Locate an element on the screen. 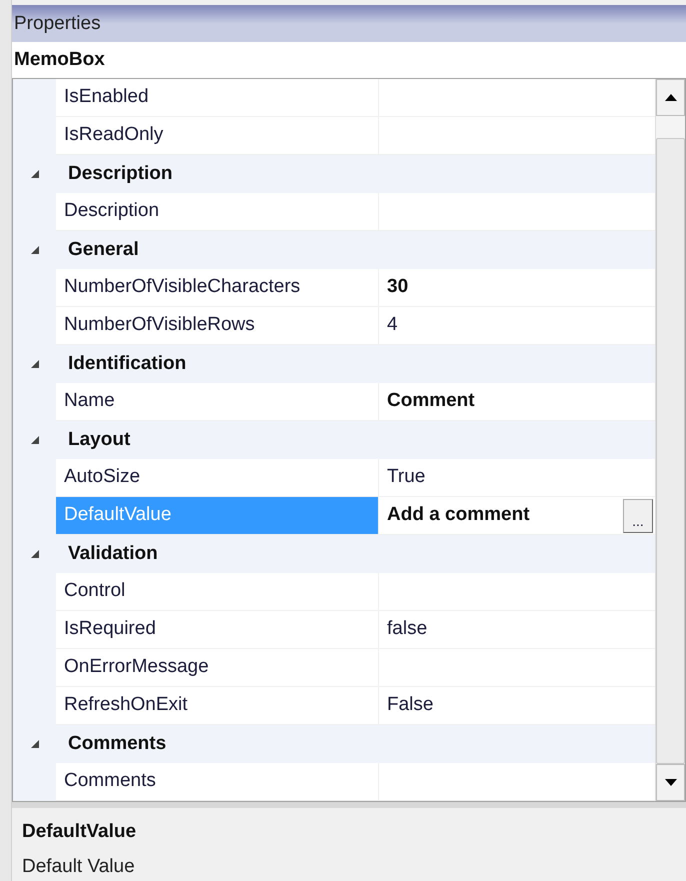 The image size is (686, 881). category-header: Comments is located at coordinates (111, 744).